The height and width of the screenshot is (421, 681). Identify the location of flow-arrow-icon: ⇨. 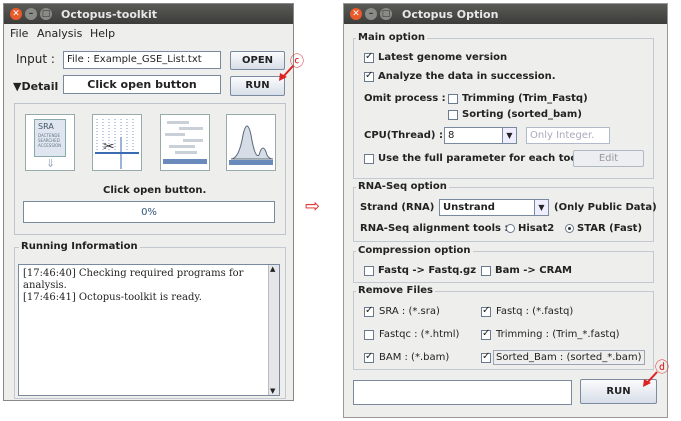
(313, 206).